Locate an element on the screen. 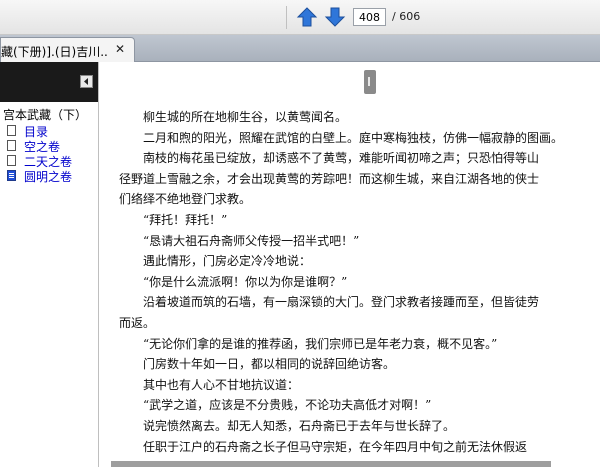 This screenshot has width=600, height=467. text-line: 柳生城的所在地柳生谷，以黄莺闻名。 is located at coordinates (245, 117).